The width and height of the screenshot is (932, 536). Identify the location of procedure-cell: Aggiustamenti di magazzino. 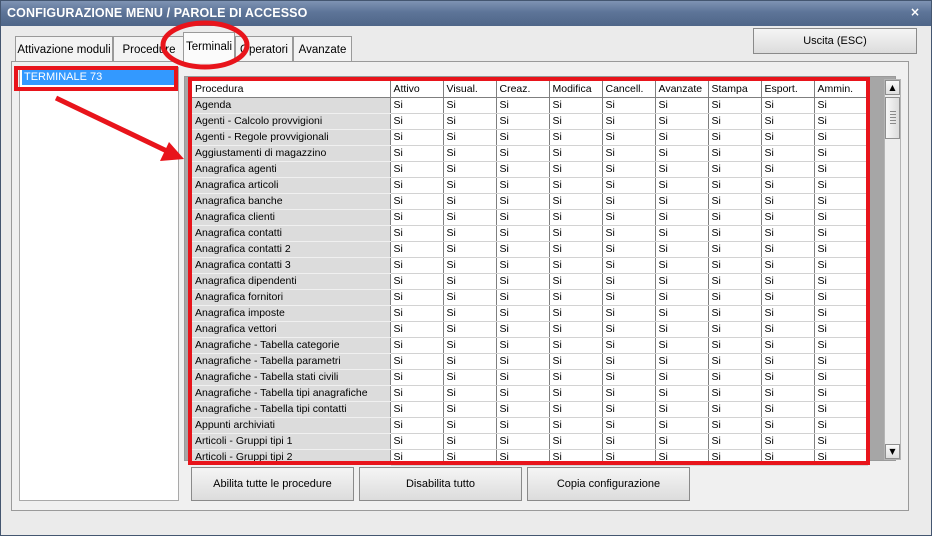
(291, 153).